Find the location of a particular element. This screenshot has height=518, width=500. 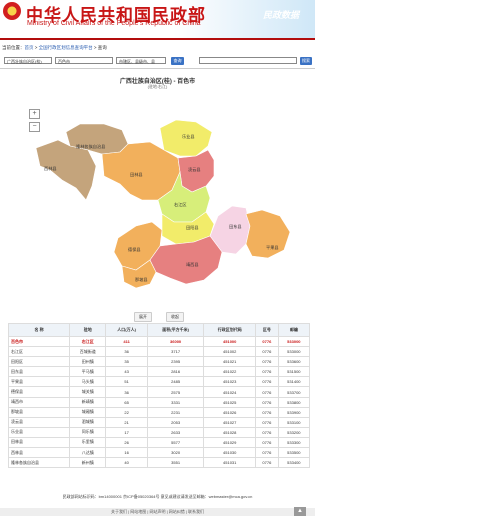

search-button: 搜索 is located at coordinates (306, 61).